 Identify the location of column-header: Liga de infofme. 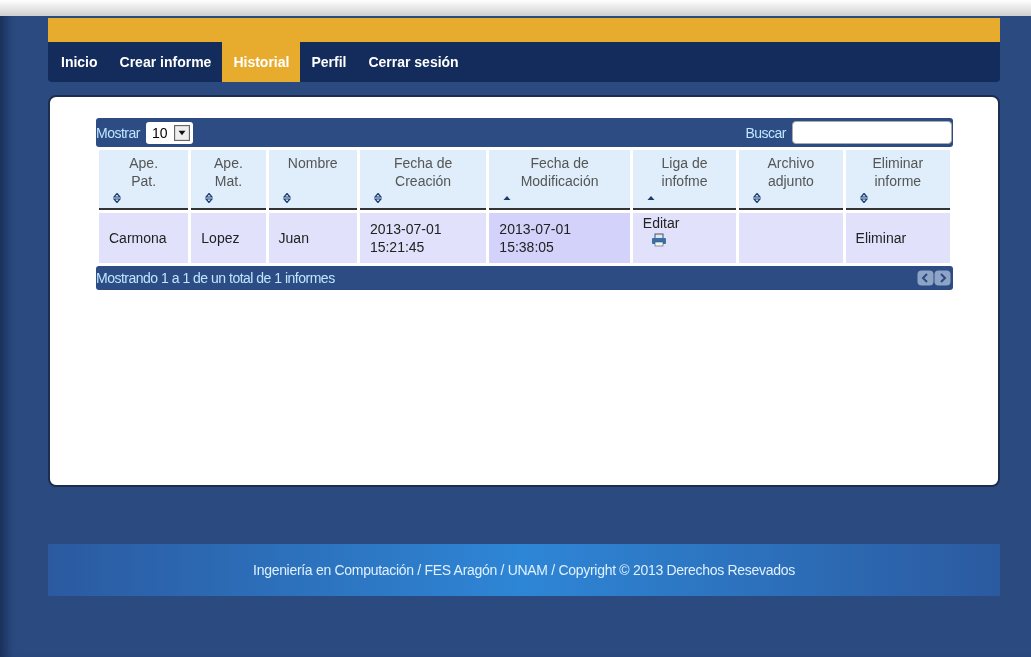
(684, 180).